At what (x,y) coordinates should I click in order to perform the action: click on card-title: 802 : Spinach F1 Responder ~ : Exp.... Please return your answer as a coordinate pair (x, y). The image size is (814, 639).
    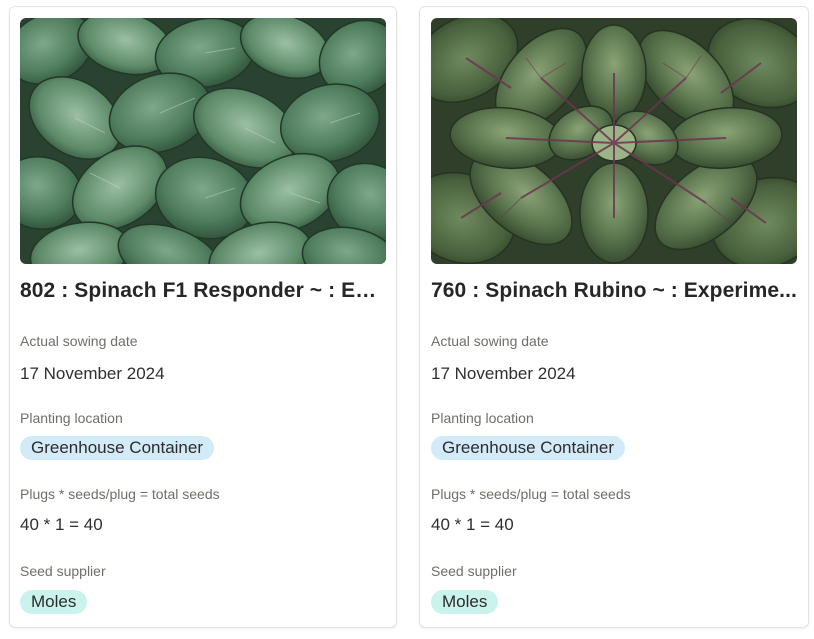
    Looking at the image, I should click on (203, 291).